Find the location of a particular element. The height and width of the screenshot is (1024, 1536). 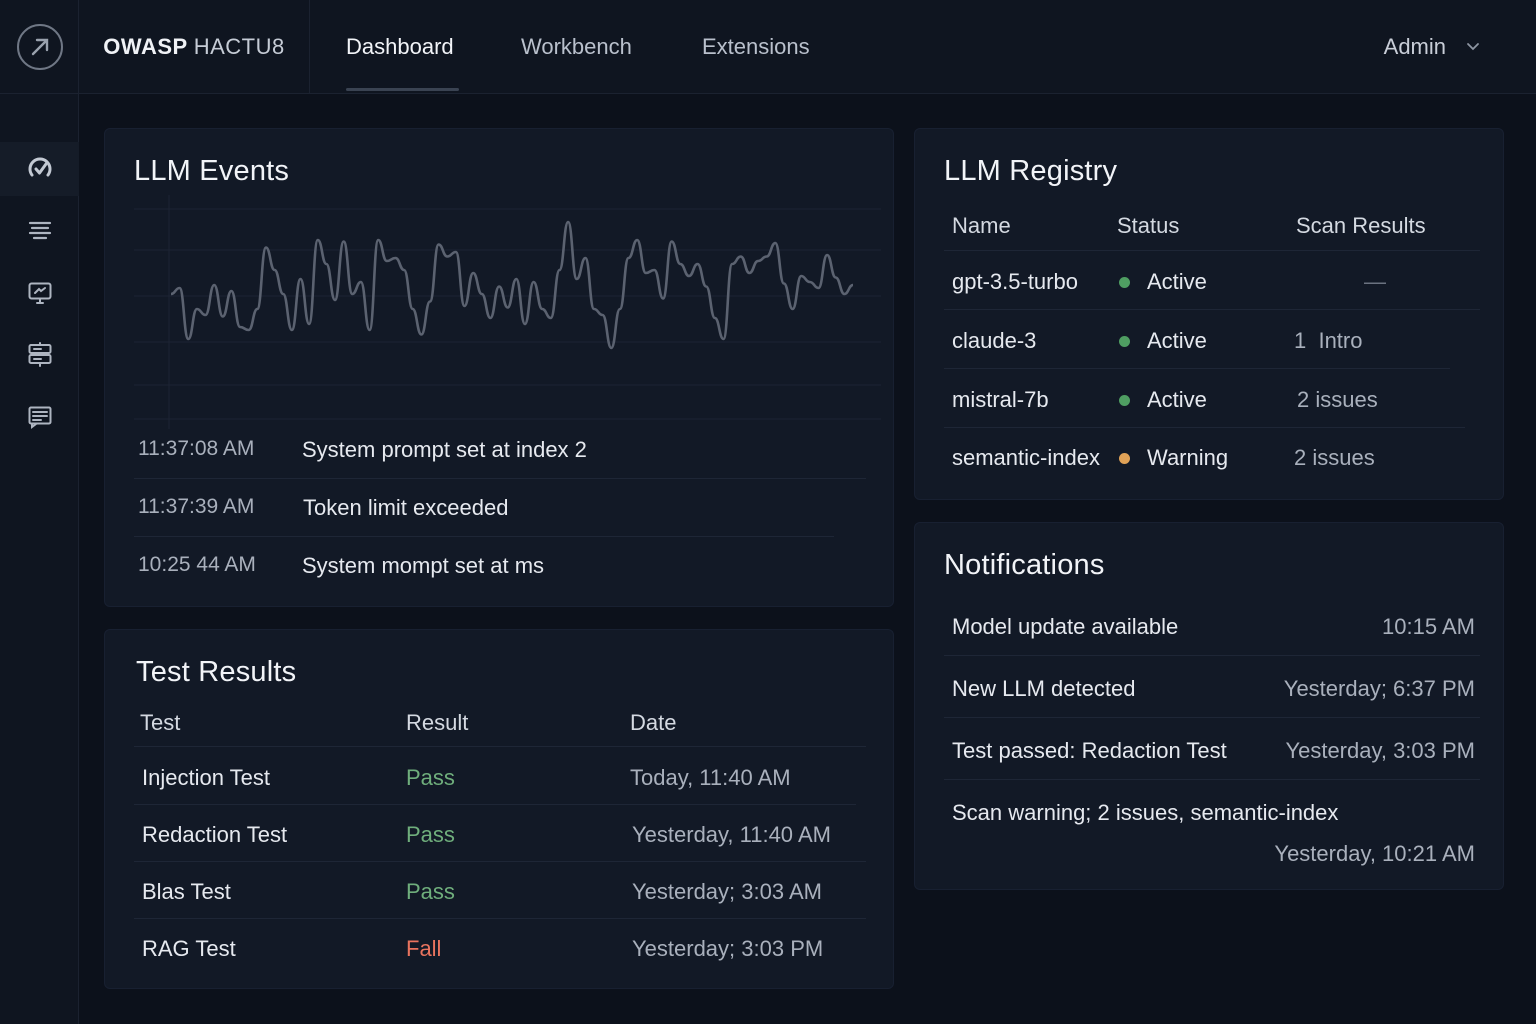

event-text: System mompt set at ms is located at coordinates (423, 566).